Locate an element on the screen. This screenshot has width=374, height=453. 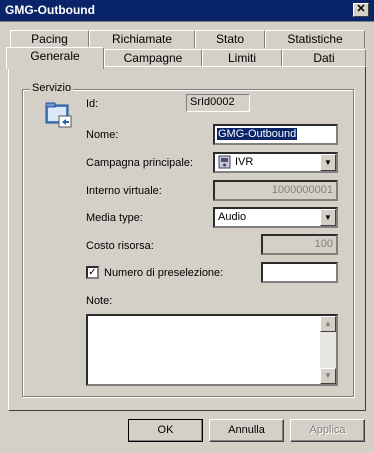
annulla-button: Annulla is located at coordinates (246, 430).